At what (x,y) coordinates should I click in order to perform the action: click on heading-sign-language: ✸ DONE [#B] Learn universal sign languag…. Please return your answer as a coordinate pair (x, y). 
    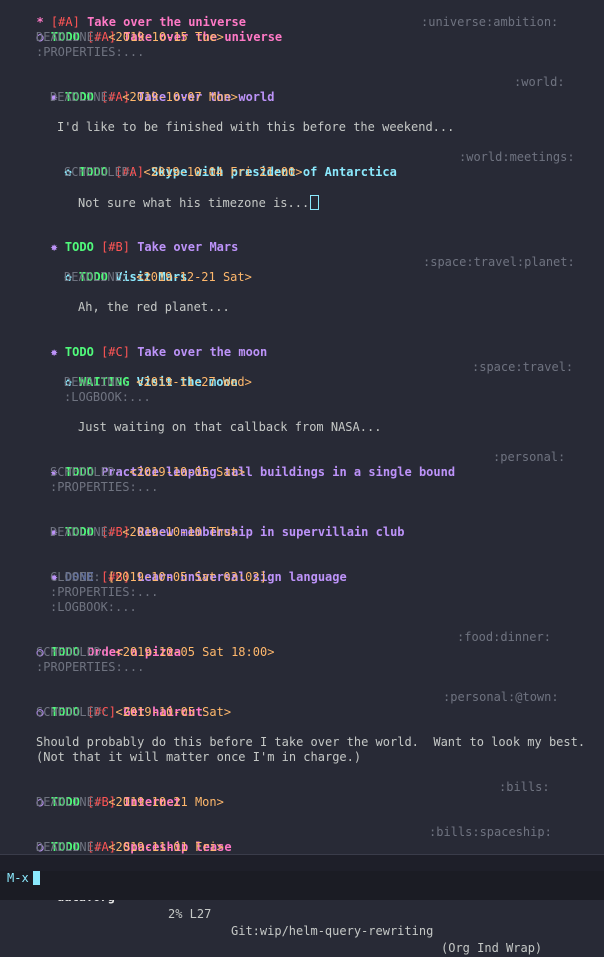
    Looking at the image, I should click on (191, 569).